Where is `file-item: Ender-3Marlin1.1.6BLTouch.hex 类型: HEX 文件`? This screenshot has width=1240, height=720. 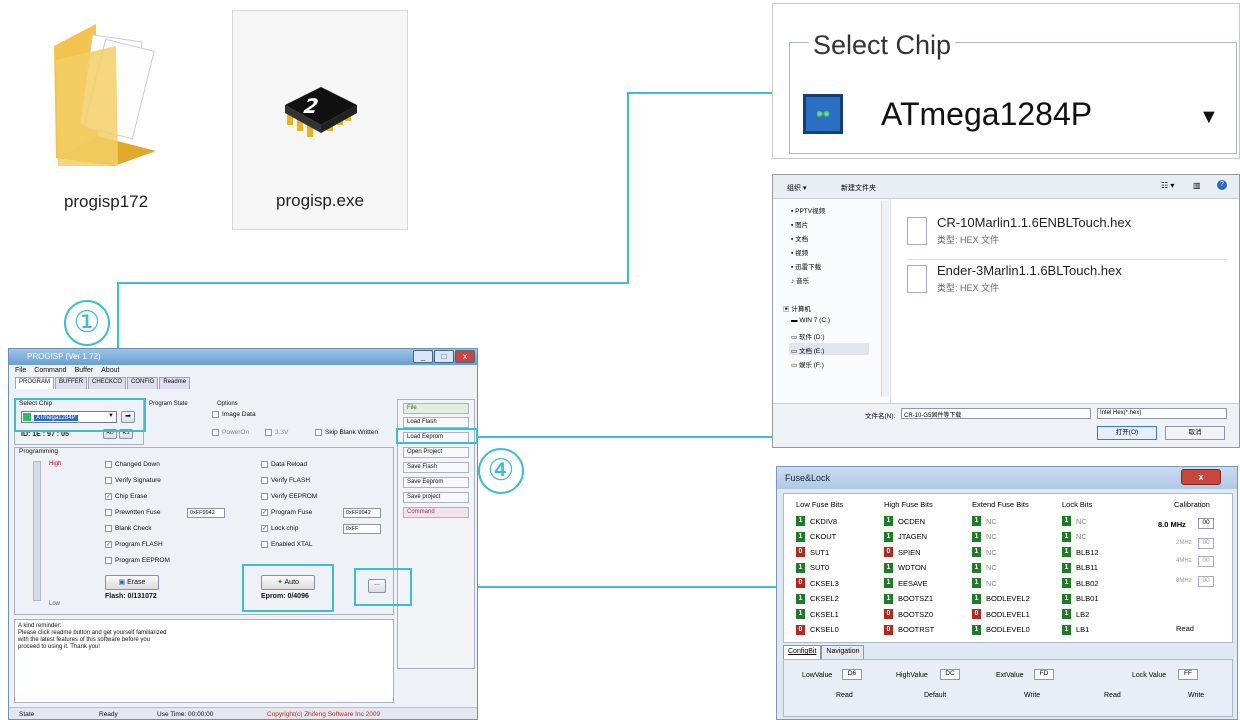 file-item: Ender-3Marlin1.1.6BLTouch.hex 类型: HEX 文件 is located at coordinates (1072, 281).